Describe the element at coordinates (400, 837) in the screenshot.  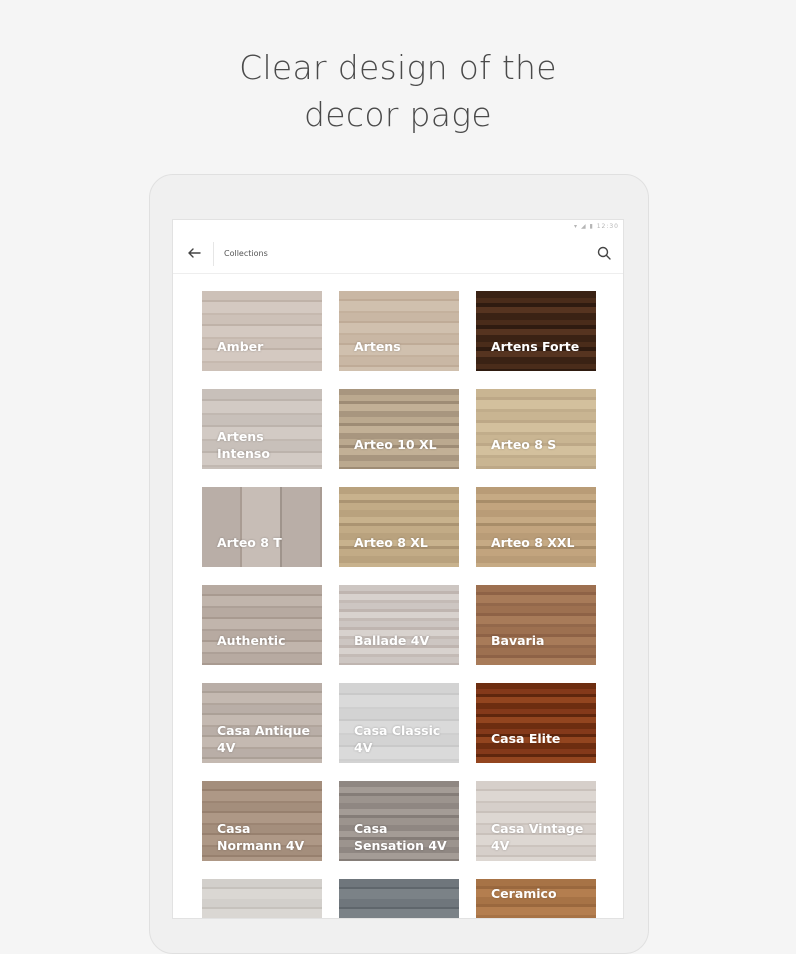
I see `collection-label: Casa Sensation 4V` at that location.